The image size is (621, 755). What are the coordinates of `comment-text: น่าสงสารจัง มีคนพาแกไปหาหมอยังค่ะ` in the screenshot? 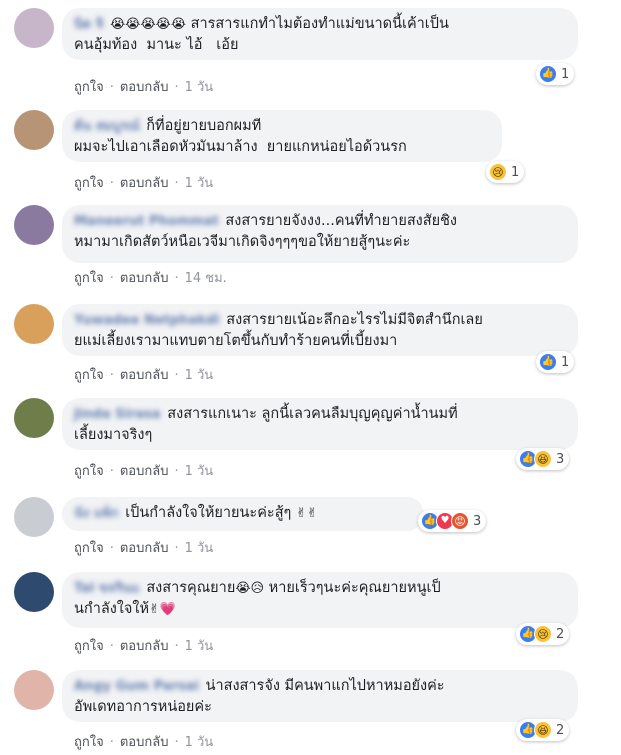 It's located at (325, 686).